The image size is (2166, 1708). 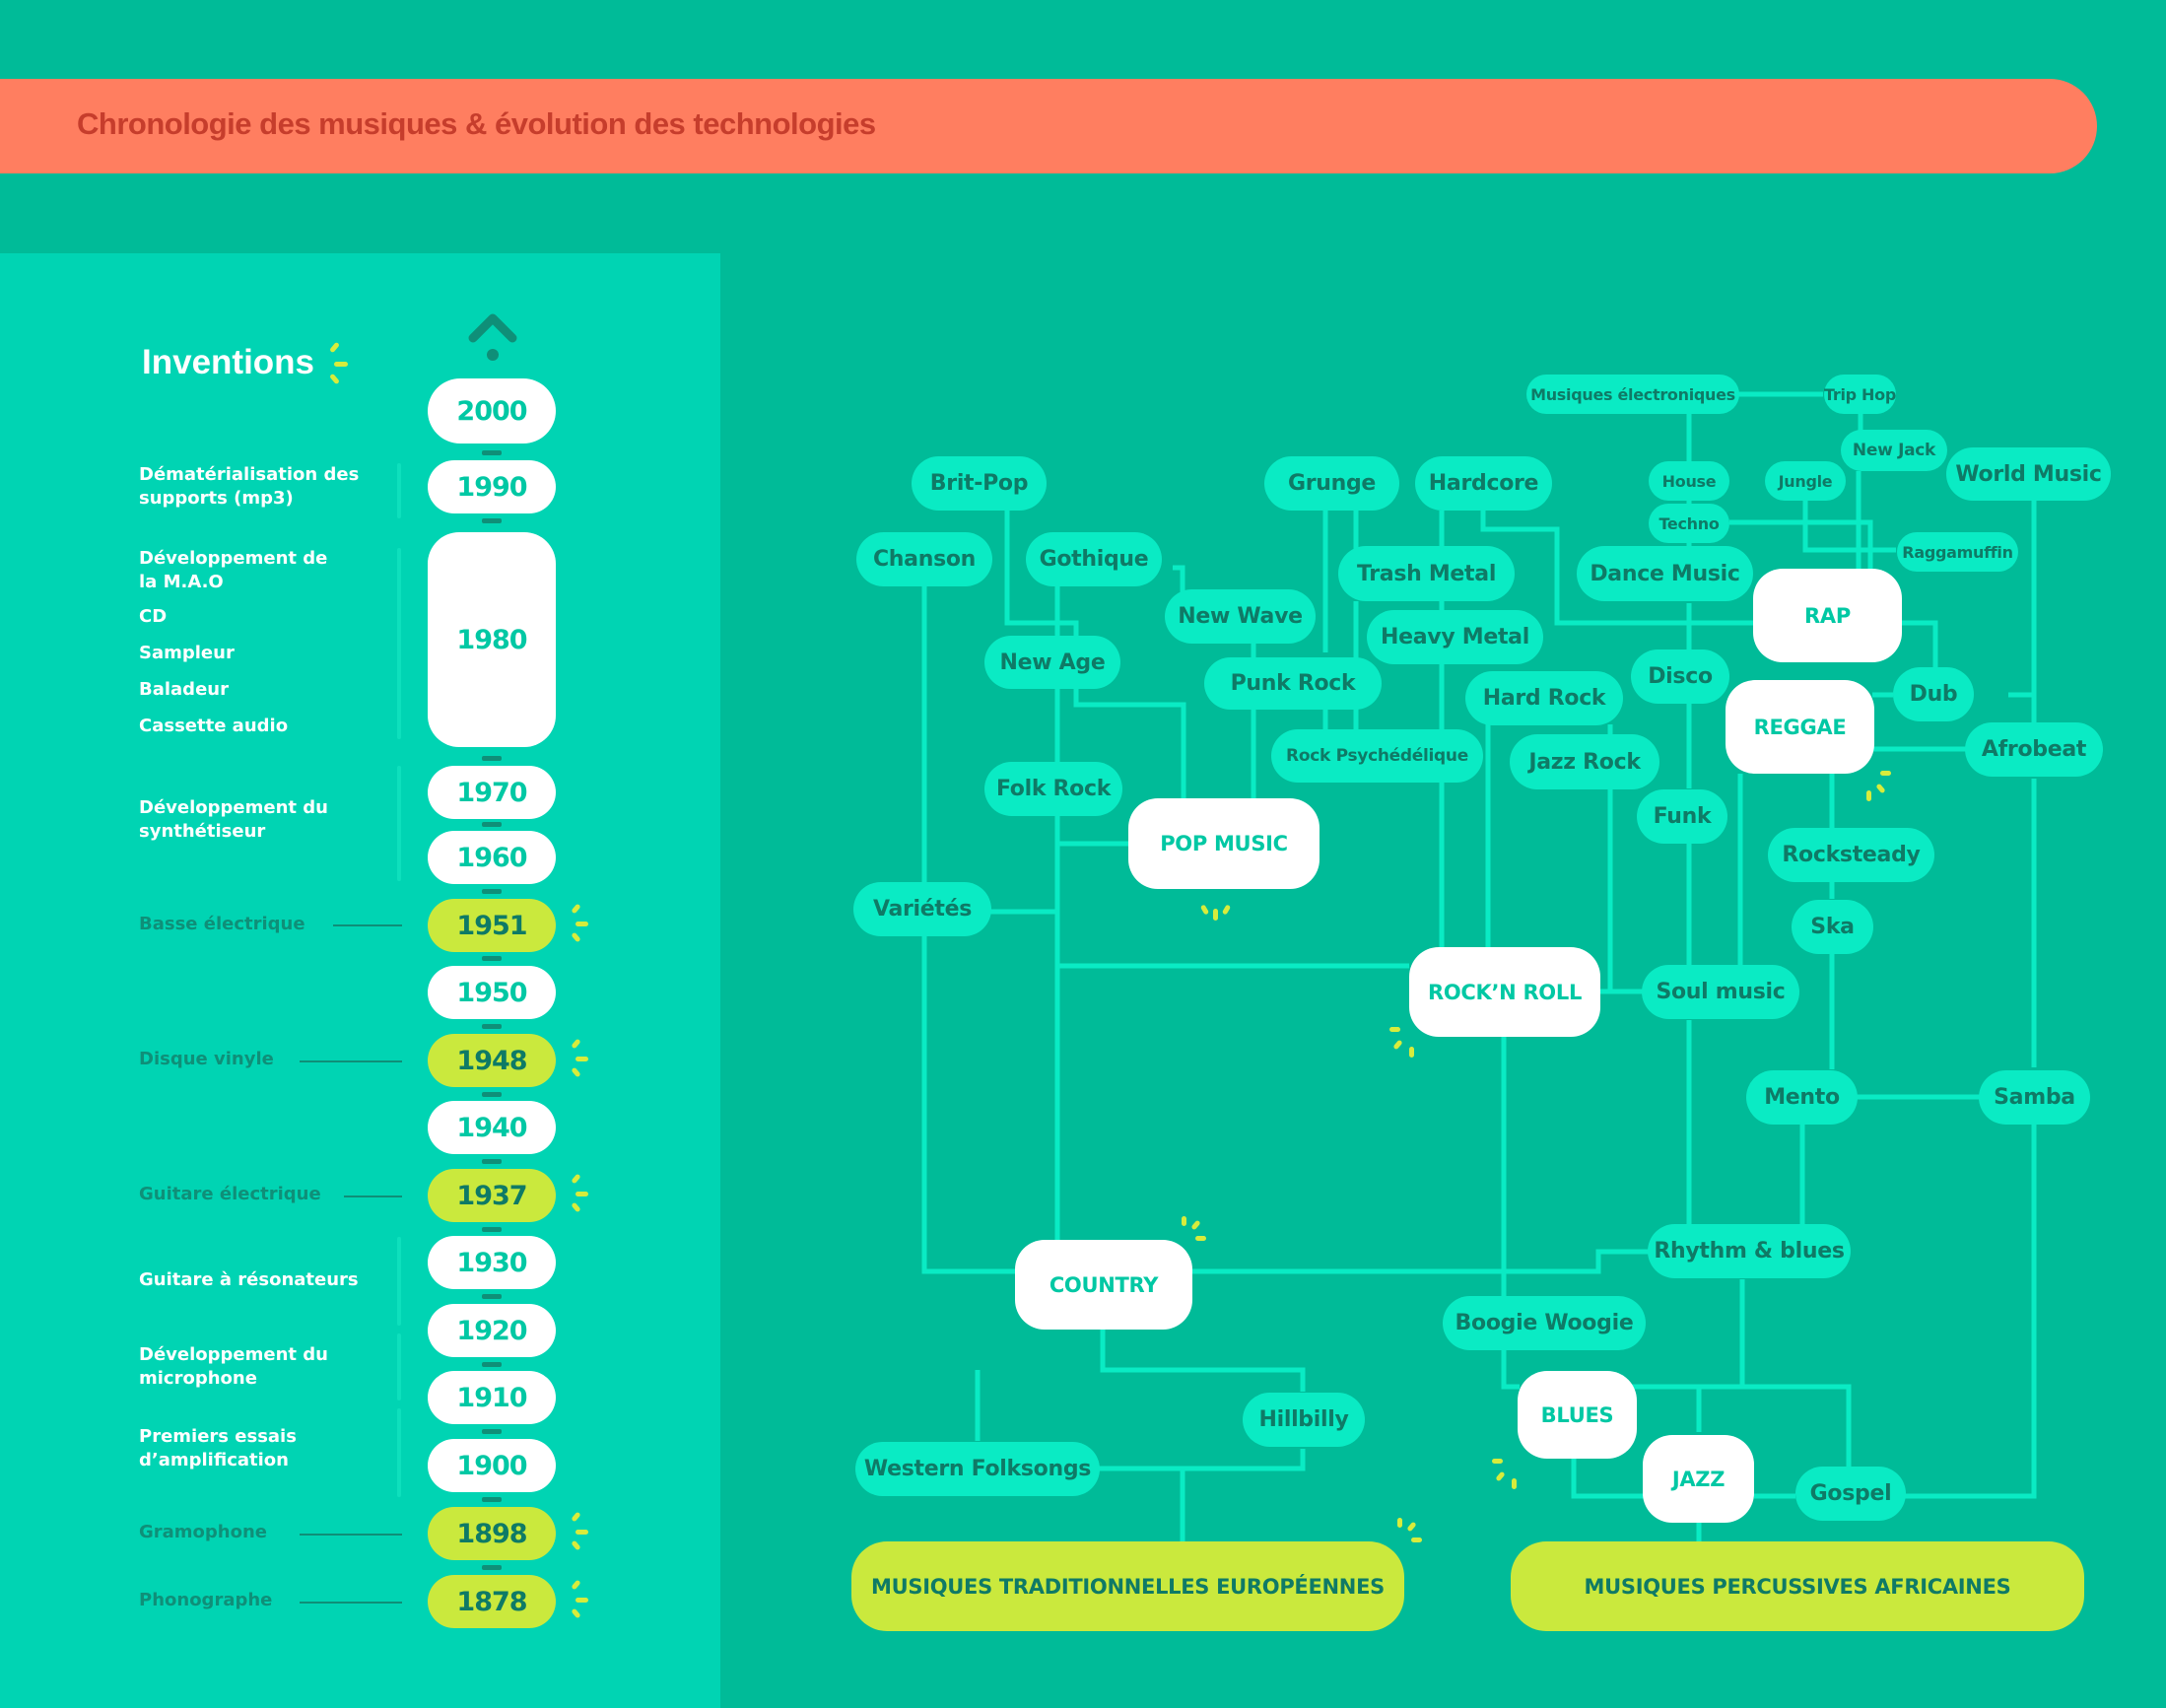 What do you see at coordinates (1828, 615) in the screenshot?
I see `node-rap: RAP` at bounding box center [1828, 615].